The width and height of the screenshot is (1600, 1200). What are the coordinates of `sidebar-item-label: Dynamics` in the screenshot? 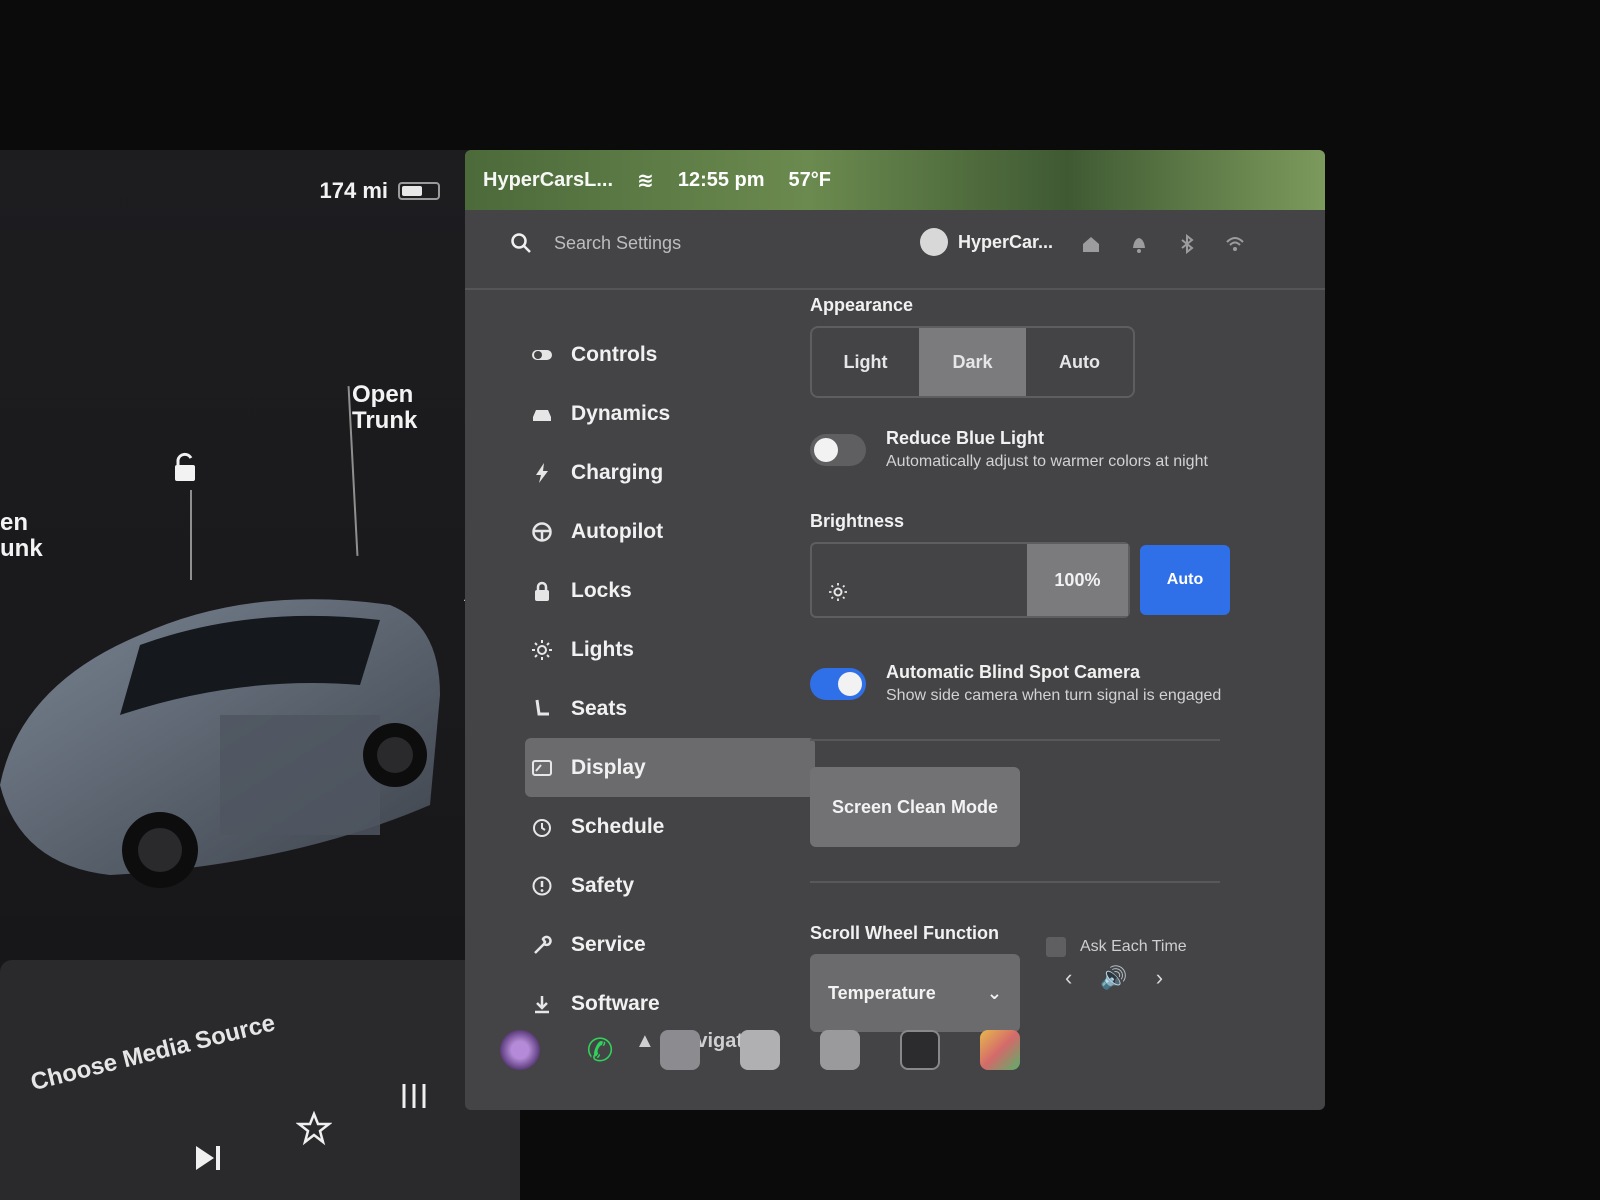 It's located at (621, 413).